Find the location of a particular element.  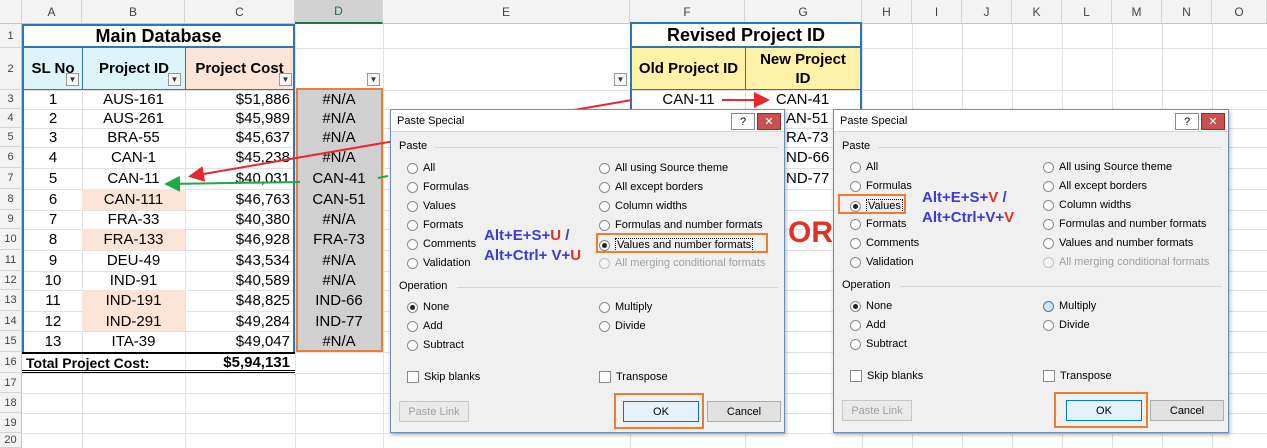

radio-label: Comments is located at coordinates (450, 244).